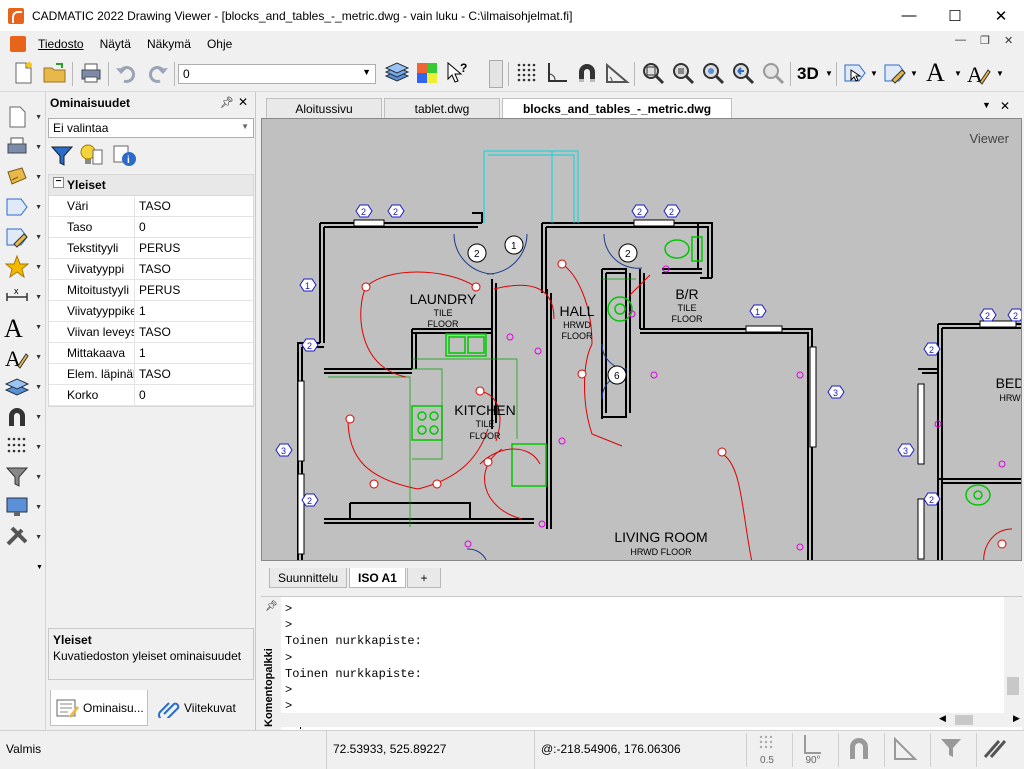 Image resolution: width=1024 pixels, height=769 pixels. What do you see at coordinates (23, 268) in the screenshot?
I see `left-tool-favorites: ▼` at bounding box center [23, 268].